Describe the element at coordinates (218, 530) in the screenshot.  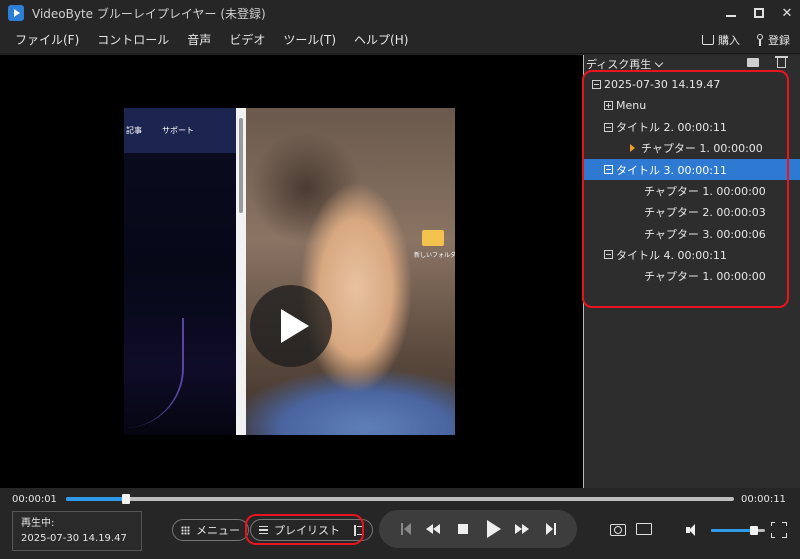
I see `menu-button-label: メニュー` at that location.